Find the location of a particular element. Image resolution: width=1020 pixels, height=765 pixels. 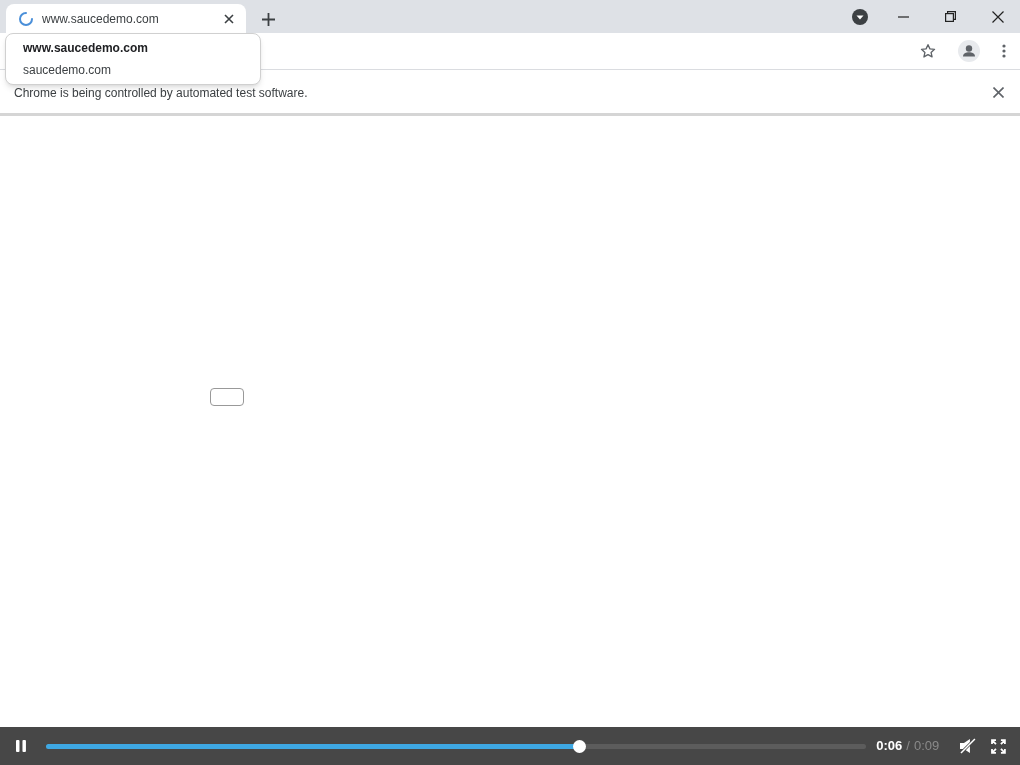

restore-icon is located at coordinates (950, 16).